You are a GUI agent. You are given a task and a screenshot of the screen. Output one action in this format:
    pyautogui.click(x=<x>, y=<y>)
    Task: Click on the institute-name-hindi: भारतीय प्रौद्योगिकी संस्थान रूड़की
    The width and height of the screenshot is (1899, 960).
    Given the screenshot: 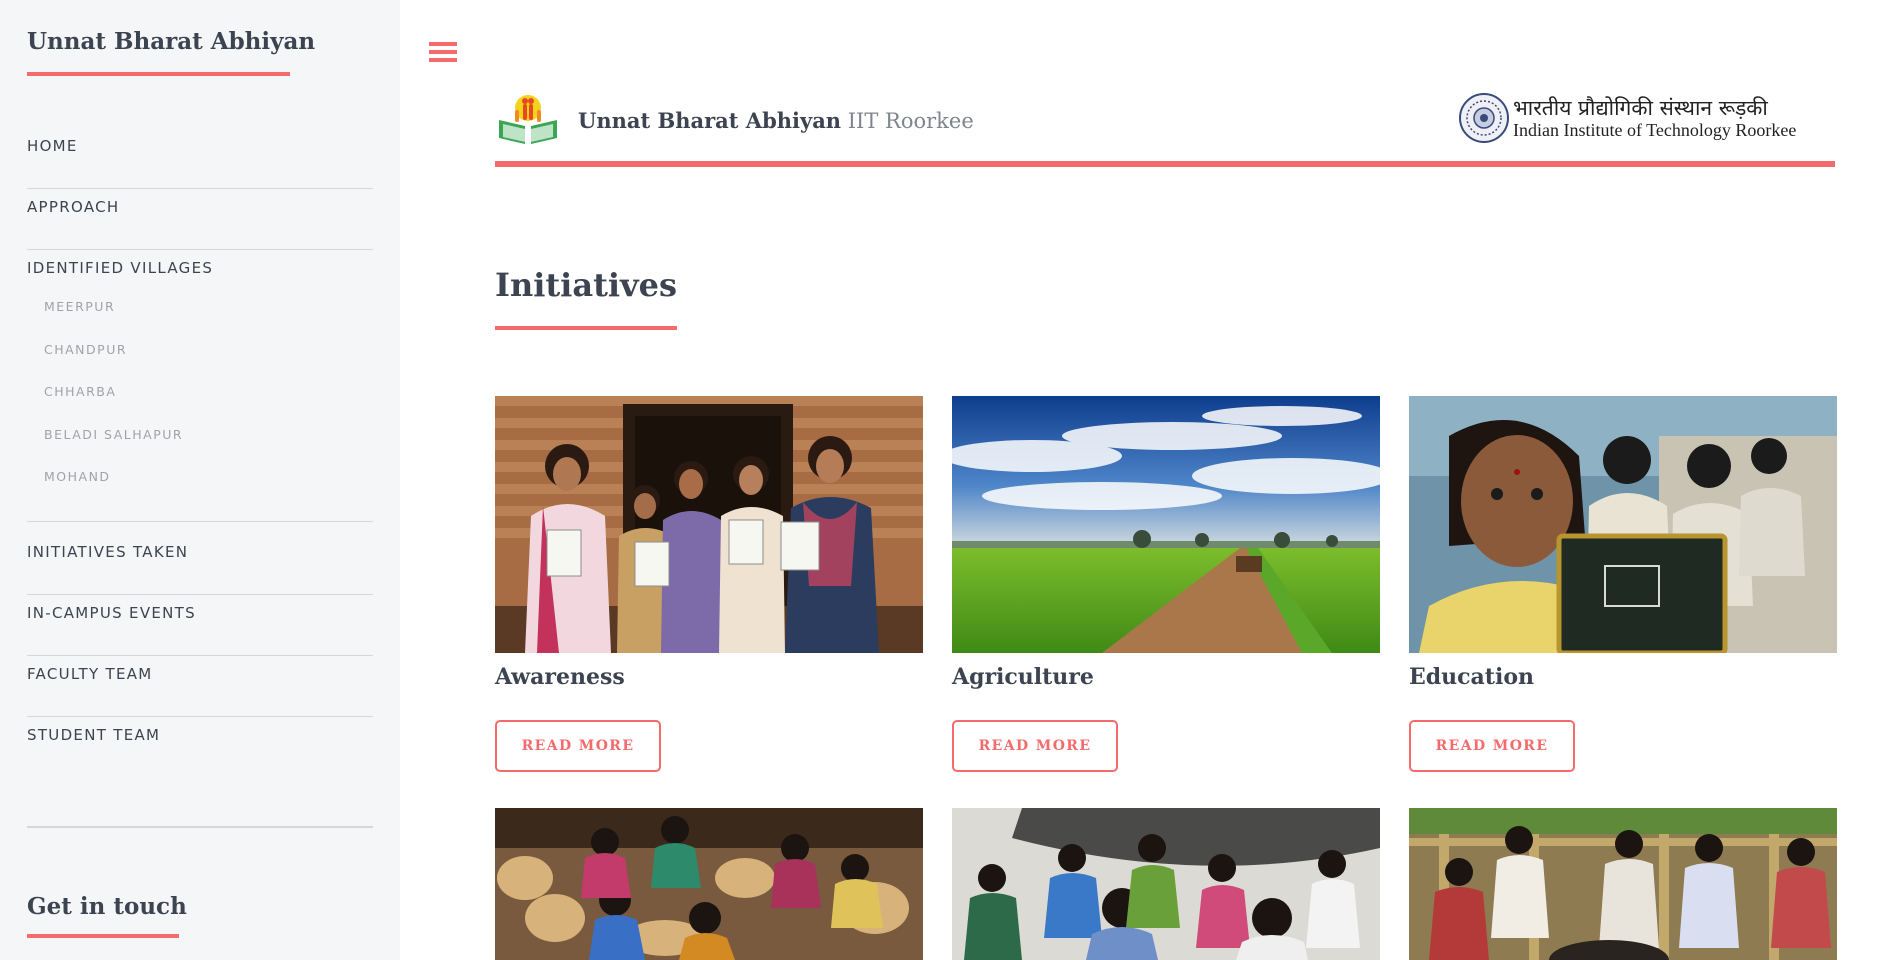 What is the action you would take?
    pyautogui.click(x=1640, y=108)
    